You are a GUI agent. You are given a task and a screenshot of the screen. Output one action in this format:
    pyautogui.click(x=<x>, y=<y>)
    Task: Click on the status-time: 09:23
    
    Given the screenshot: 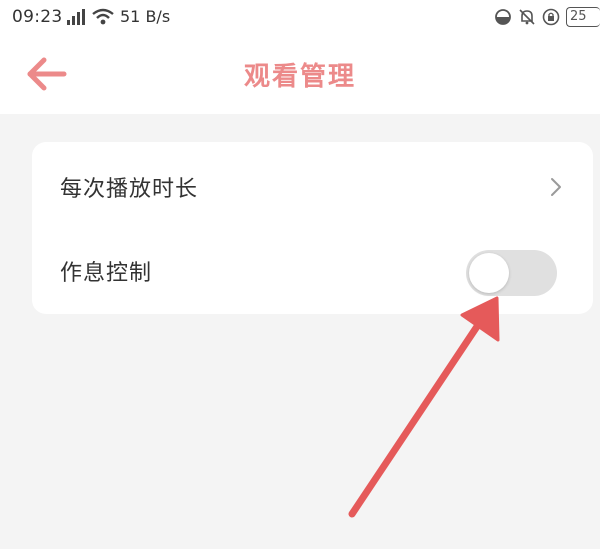 What is the action you would take?
    pyautogui.click(x=37, y=17)
    